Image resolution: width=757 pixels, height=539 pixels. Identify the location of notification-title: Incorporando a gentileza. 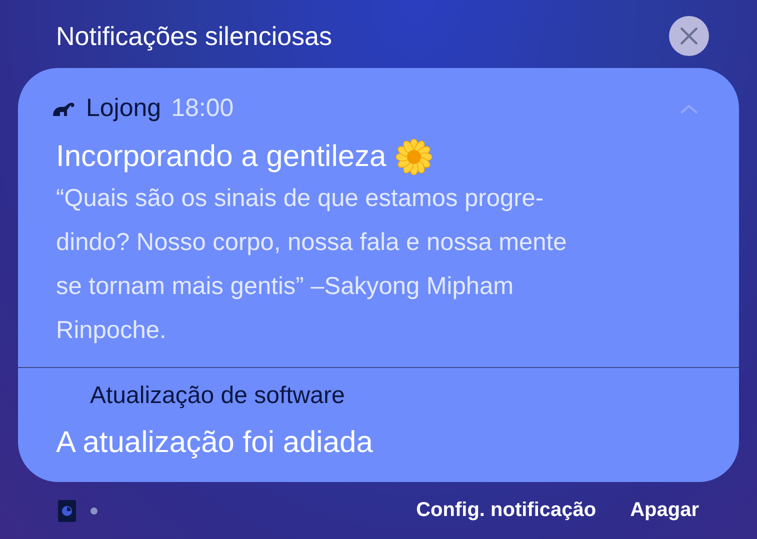
(221, 157).